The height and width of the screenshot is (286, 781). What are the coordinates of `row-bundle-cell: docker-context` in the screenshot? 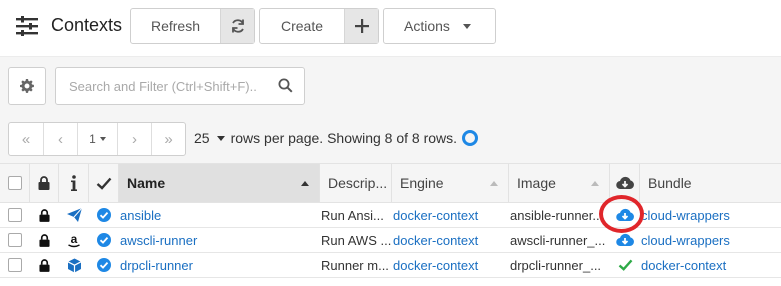 It's located at (710, 265).